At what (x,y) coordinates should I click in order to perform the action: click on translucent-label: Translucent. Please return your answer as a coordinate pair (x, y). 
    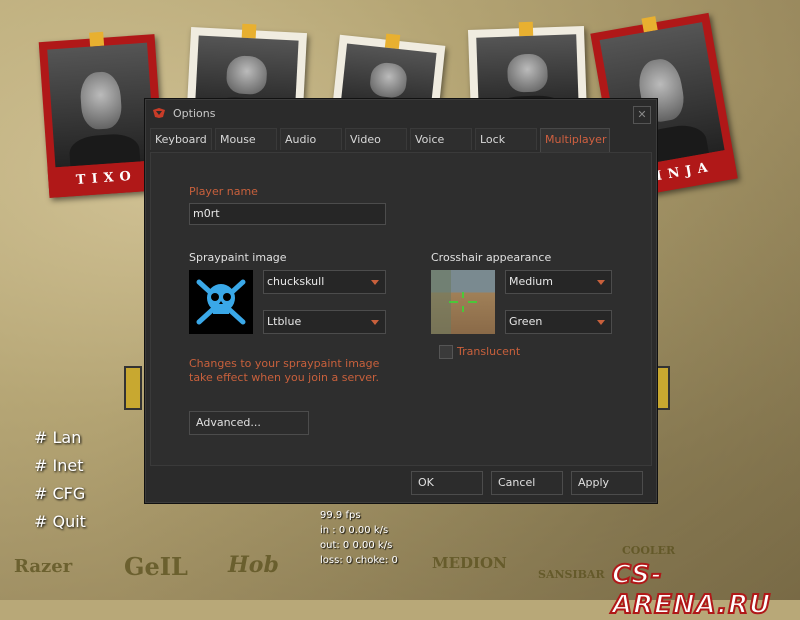
    Looking at the image, I should click on (489, 351).